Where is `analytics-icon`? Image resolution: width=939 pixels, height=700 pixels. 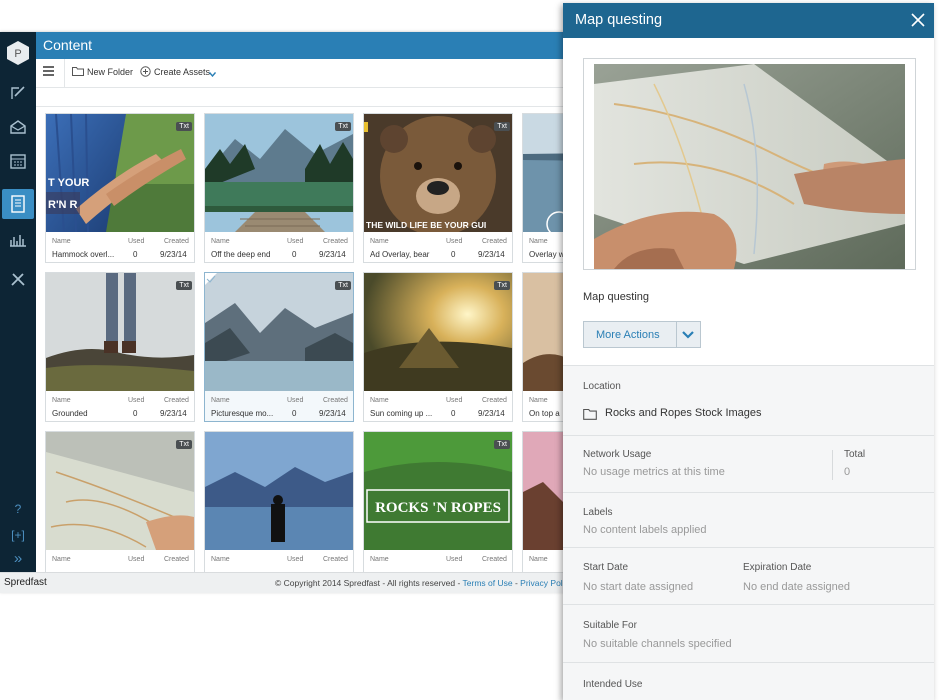 analytics-icon is located at coordinates (18, 241).